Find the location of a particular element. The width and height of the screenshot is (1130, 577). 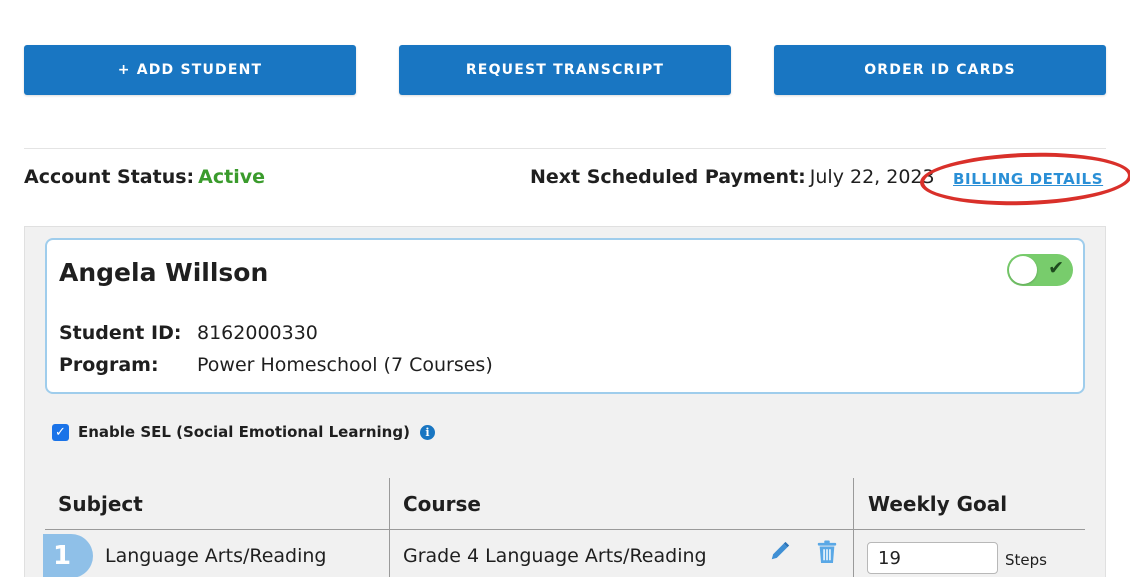

student-id-row: Student ID: 8162000330 is located at coordinates (188, 333).